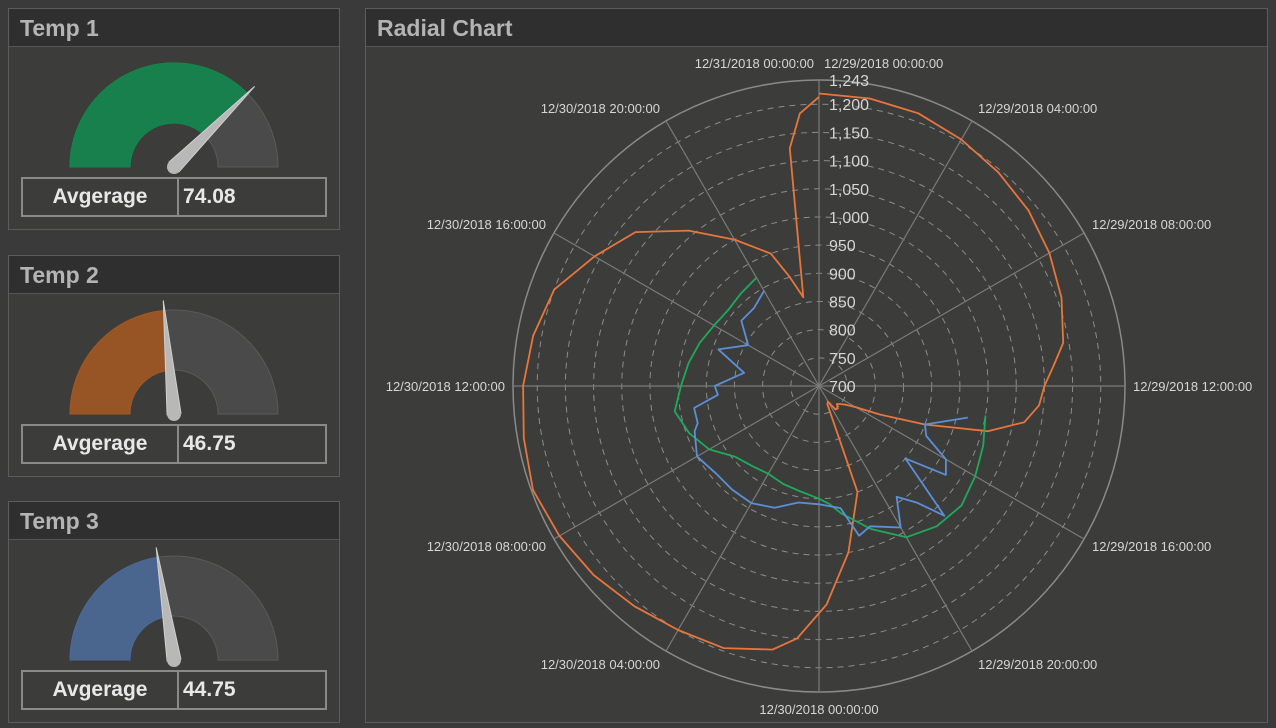  What do you see at coordinates (842, 387) in the screenshot?
I see `r-tick-label: 700` at bounding box center [842, 387].